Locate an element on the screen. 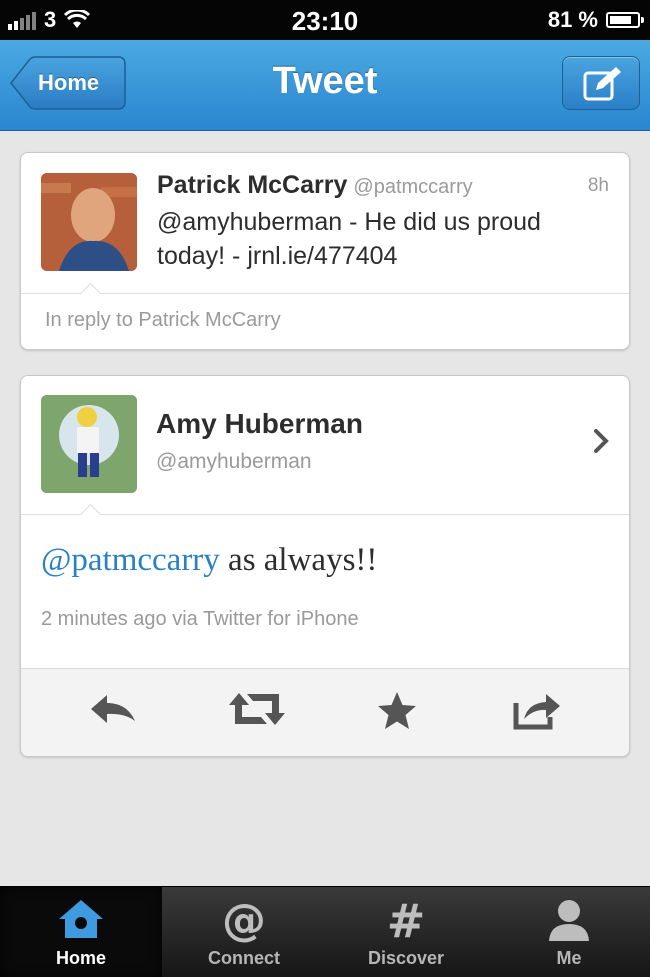 Image resolution: width=650 pixels, height=977 pixels. tab-discover-label: Discover is located at coordinates (406, 958).